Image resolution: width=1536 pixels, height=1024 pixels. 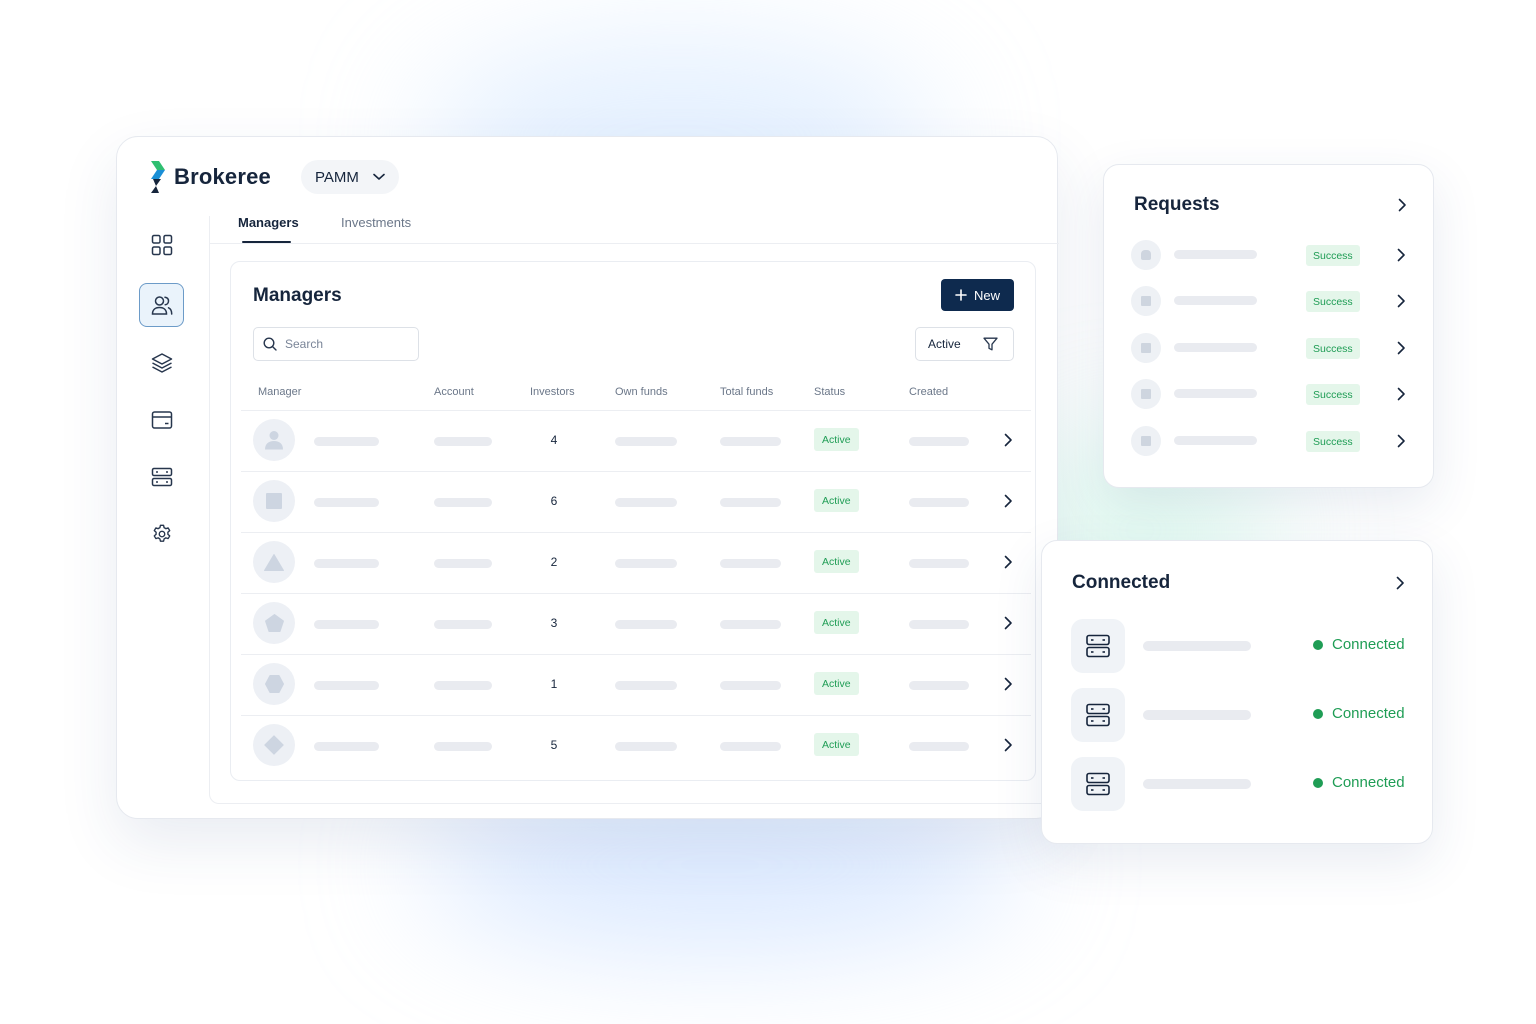 I want to click on sidebar-item-payments, so click(x=161, y=420).